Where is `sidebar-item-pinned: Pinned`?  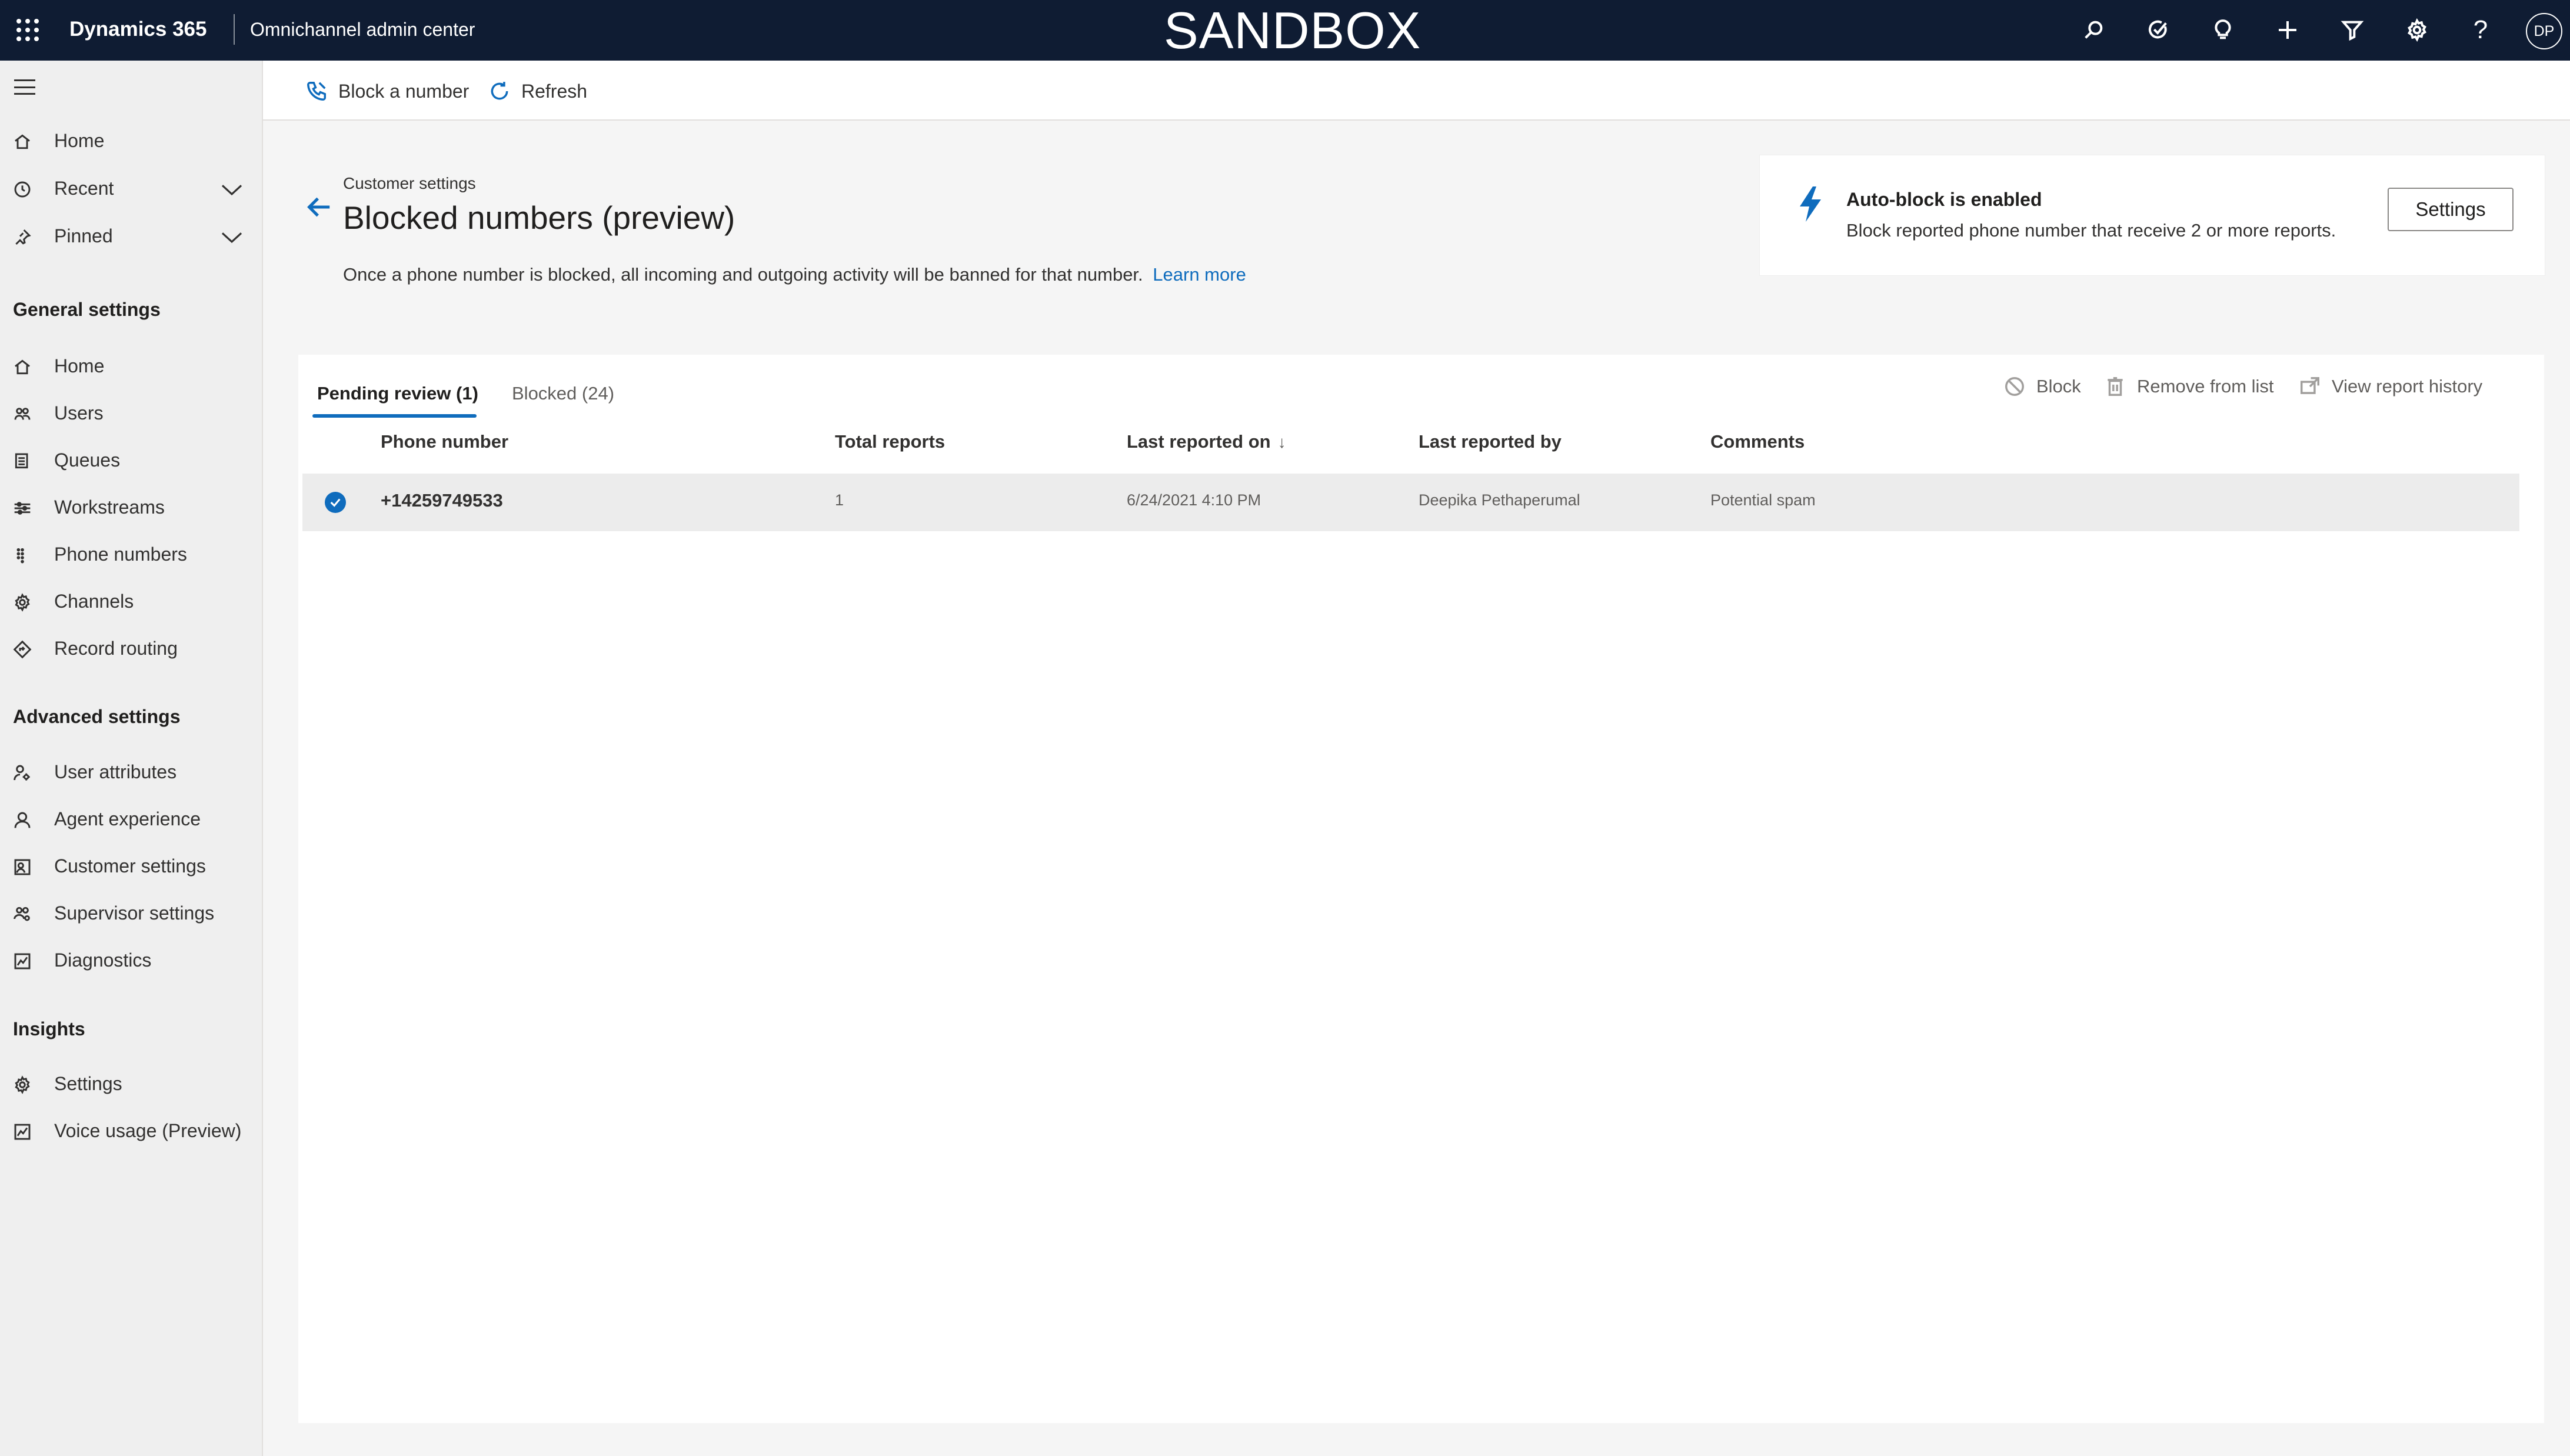
sidebar-item-pinned: Pinned is located at coordinates (131, 236).